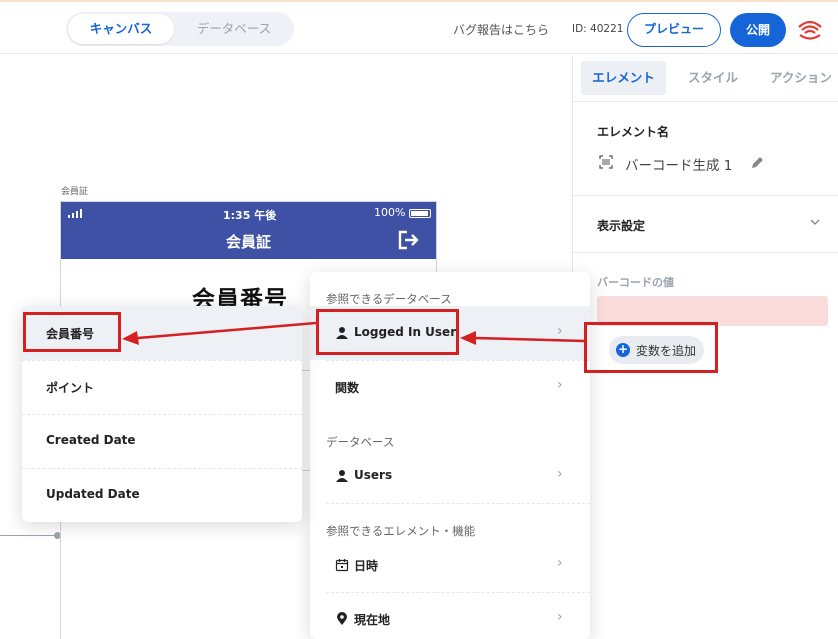 The width and height of the screenshot is (838, 639). I want to click on pencil-icon, so click(757, 162).